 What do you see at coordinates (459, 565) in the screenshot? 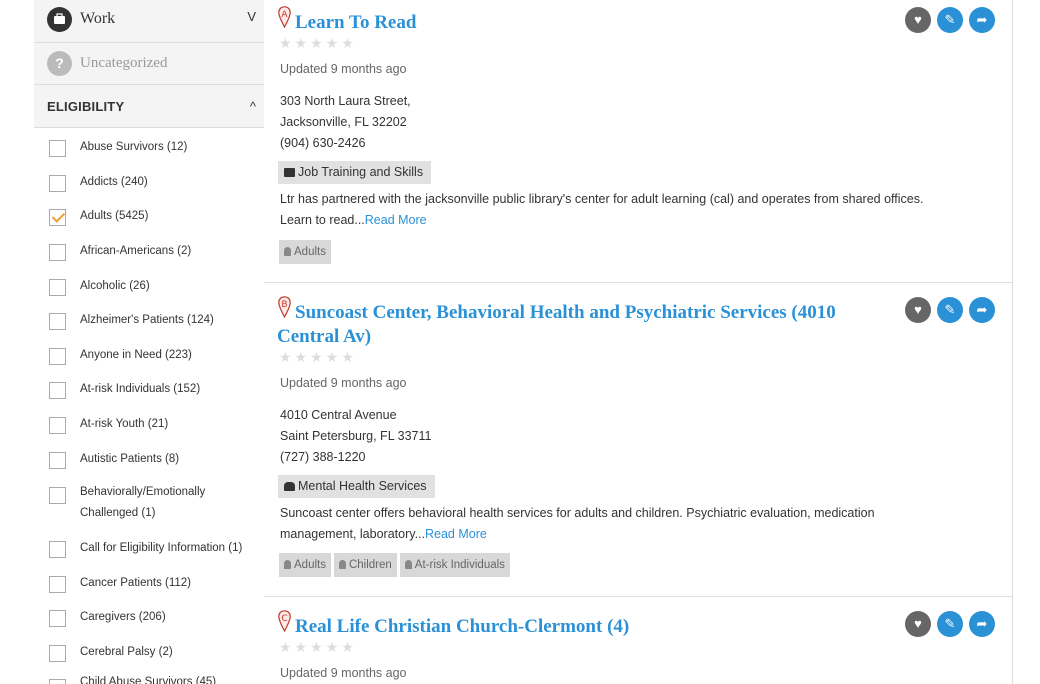
I see `eligibility-tag-label: At-risk Individuals` at bounding box center [459, 565].